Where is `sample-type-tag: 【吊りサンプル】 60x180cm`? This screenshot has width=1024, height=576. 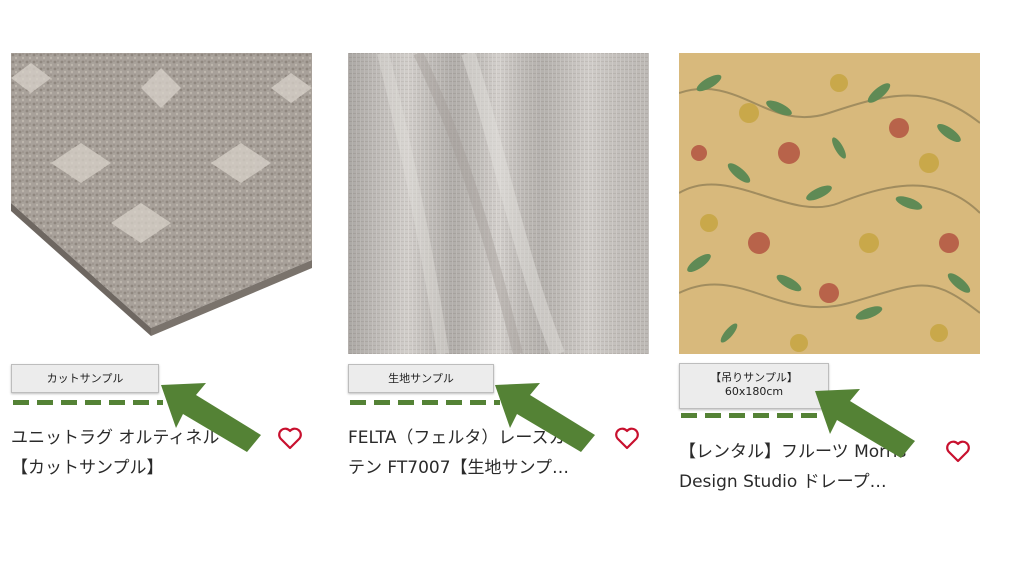
sample-type-tag: 【吊りサンプル】 60x180cm is located at coordinates (754, 386).